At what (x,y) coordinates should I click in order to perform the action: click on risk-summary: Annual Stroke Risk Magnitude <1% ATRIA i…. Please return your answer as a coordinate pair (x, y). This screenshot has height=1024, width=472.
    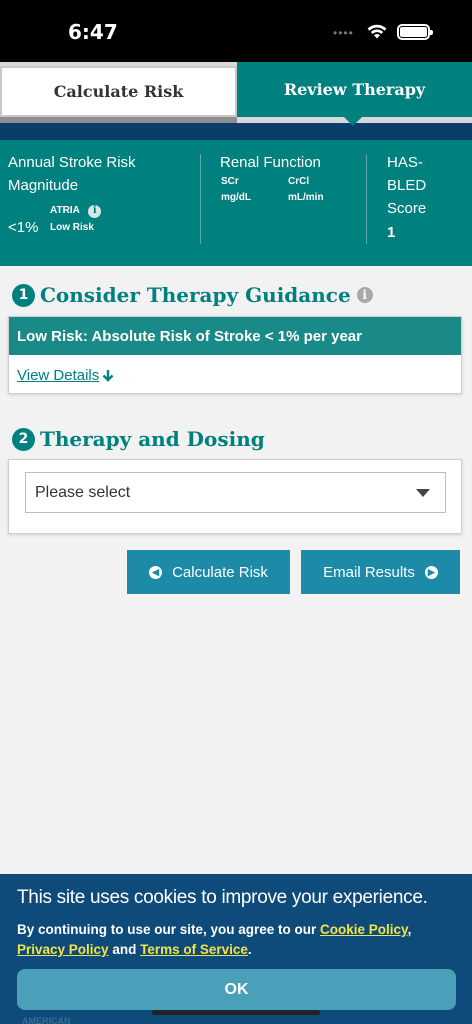
    Looking at the image, I should click on (236, 203).